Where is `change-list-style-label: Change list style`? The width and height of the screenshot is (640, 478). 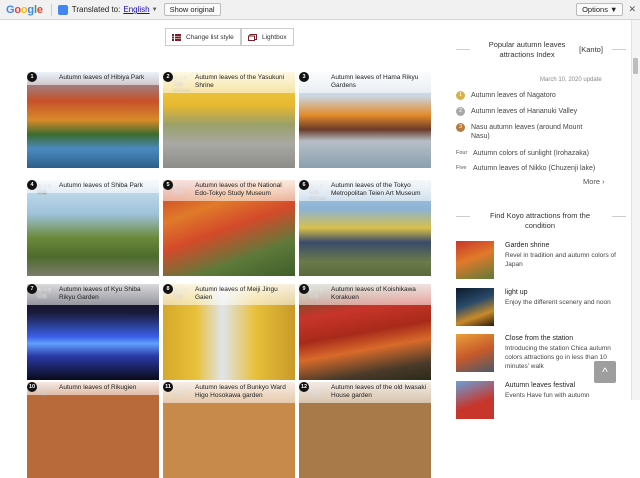
change-list-style-label: Change list style is located at coordinates (210, 37).